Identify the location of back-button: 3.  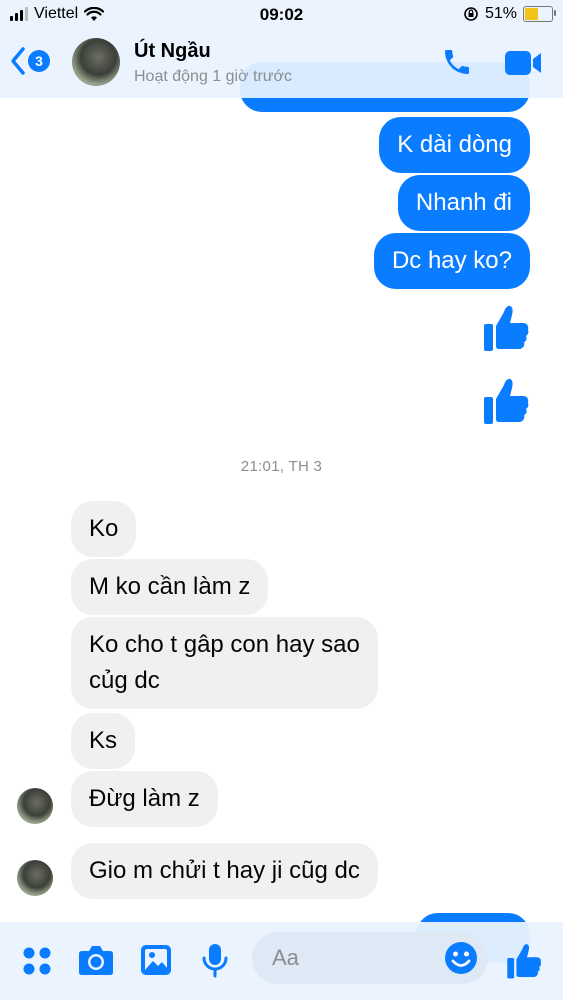
(30, 61).